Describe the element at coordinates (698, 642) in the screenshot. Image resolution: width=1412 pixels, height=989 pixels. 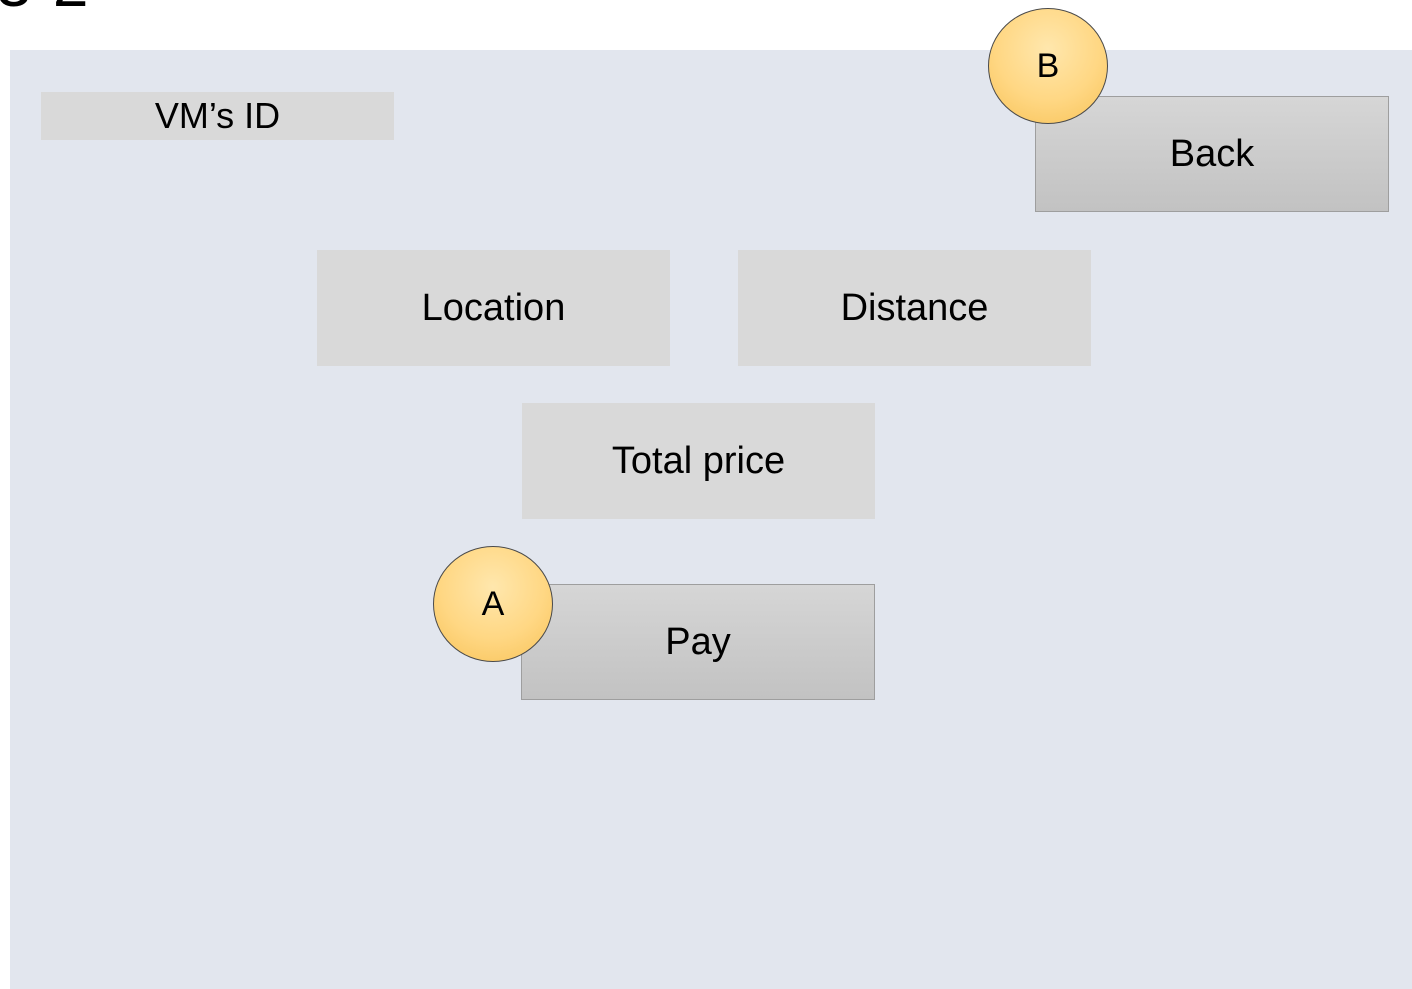
I see `pay-button: Pay` at that location.